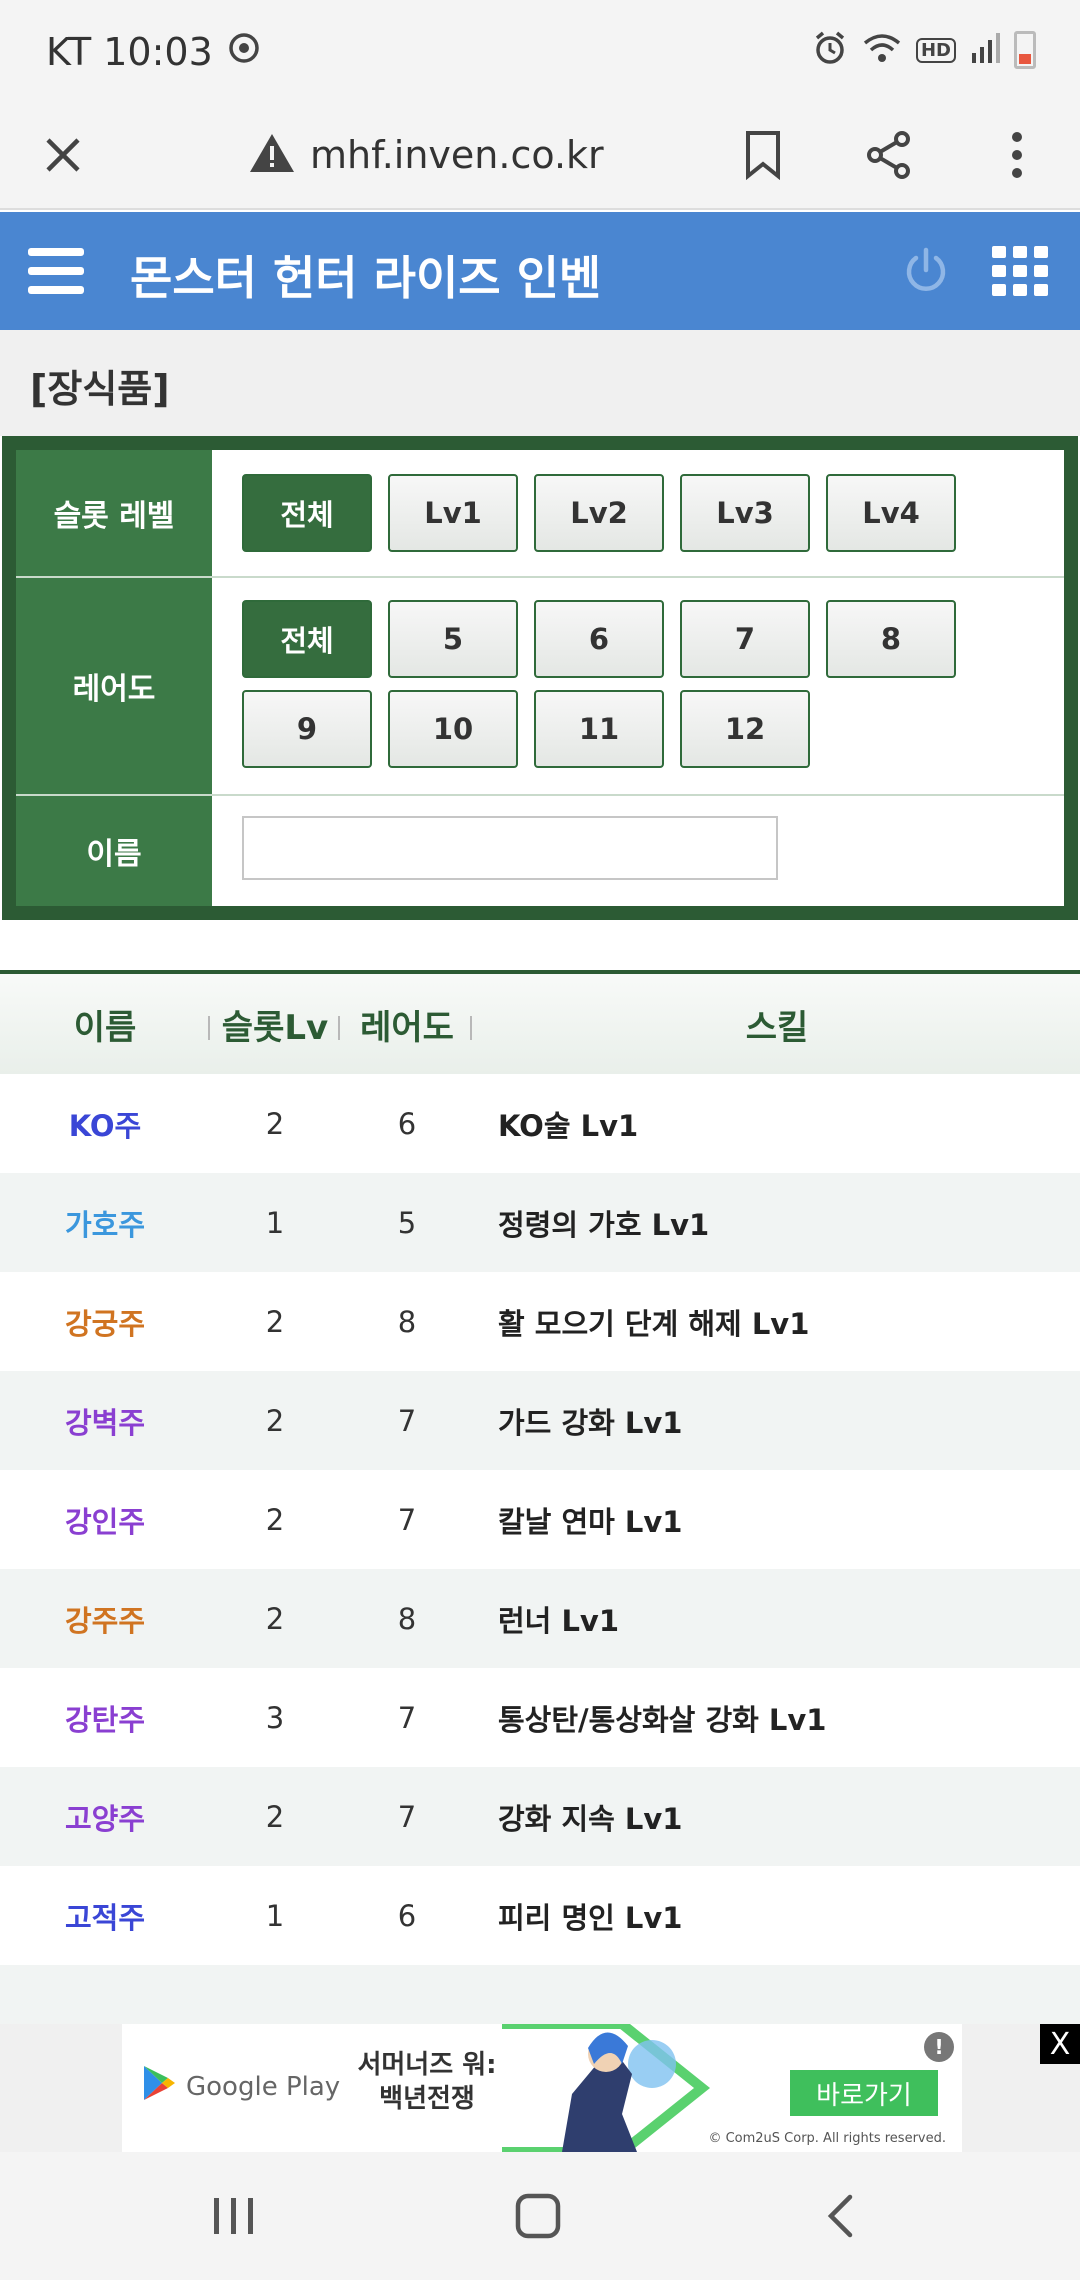 This screenshot has width=1080, height=2280. I want to click on system-nav-bar, so click(540, 2216).